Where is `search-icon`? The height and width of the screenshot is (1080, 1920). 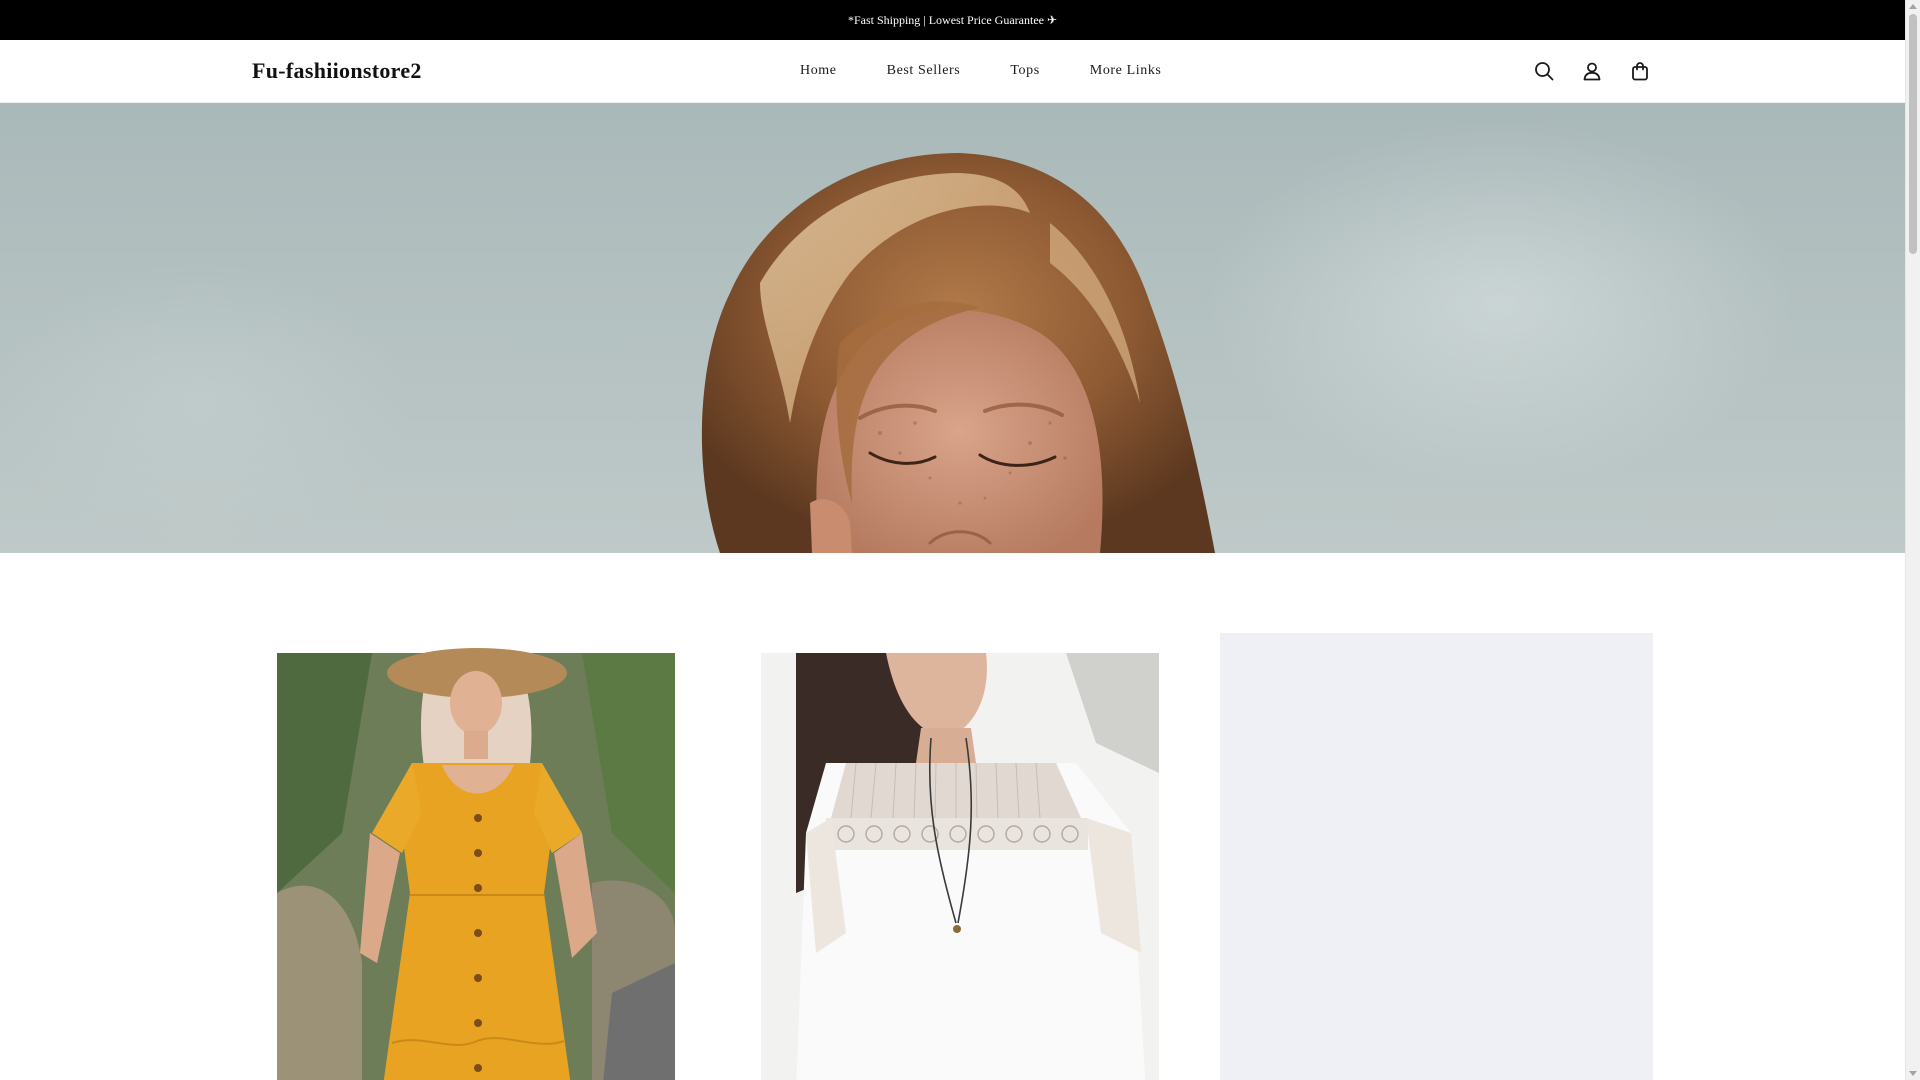 search-icon is located at coordinates (1544, 71).